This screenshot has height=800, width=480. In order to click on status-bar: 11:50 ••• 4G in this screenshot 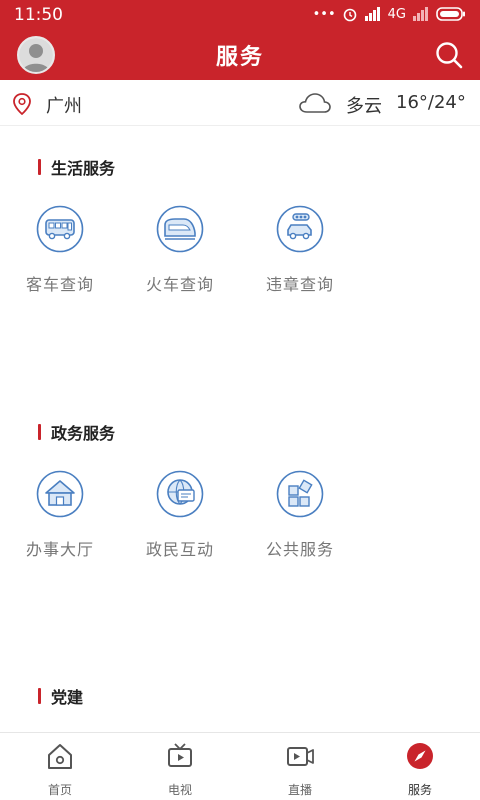, I will do `click(240, 15)`.